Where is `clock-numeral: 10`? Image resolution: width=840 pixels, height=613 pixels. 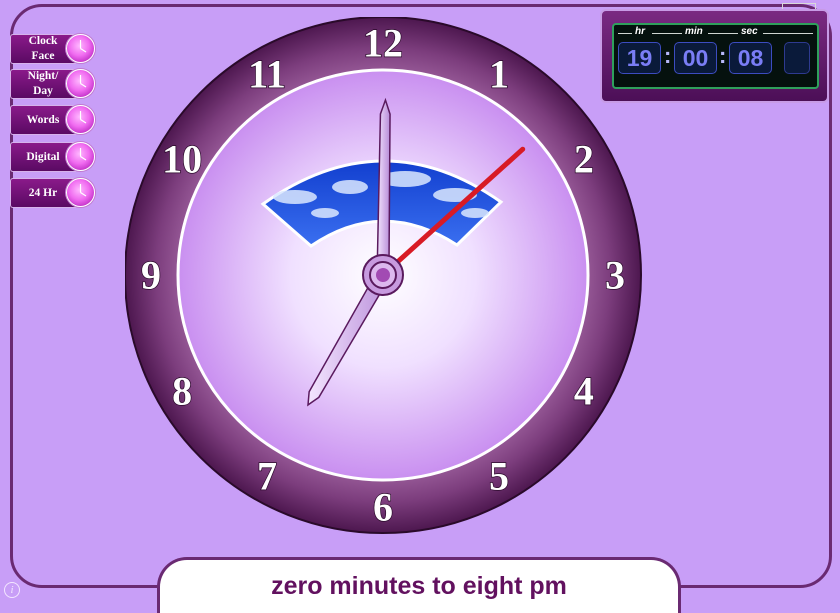 clock-numeral: 10 is located at coordinates (182, 159).